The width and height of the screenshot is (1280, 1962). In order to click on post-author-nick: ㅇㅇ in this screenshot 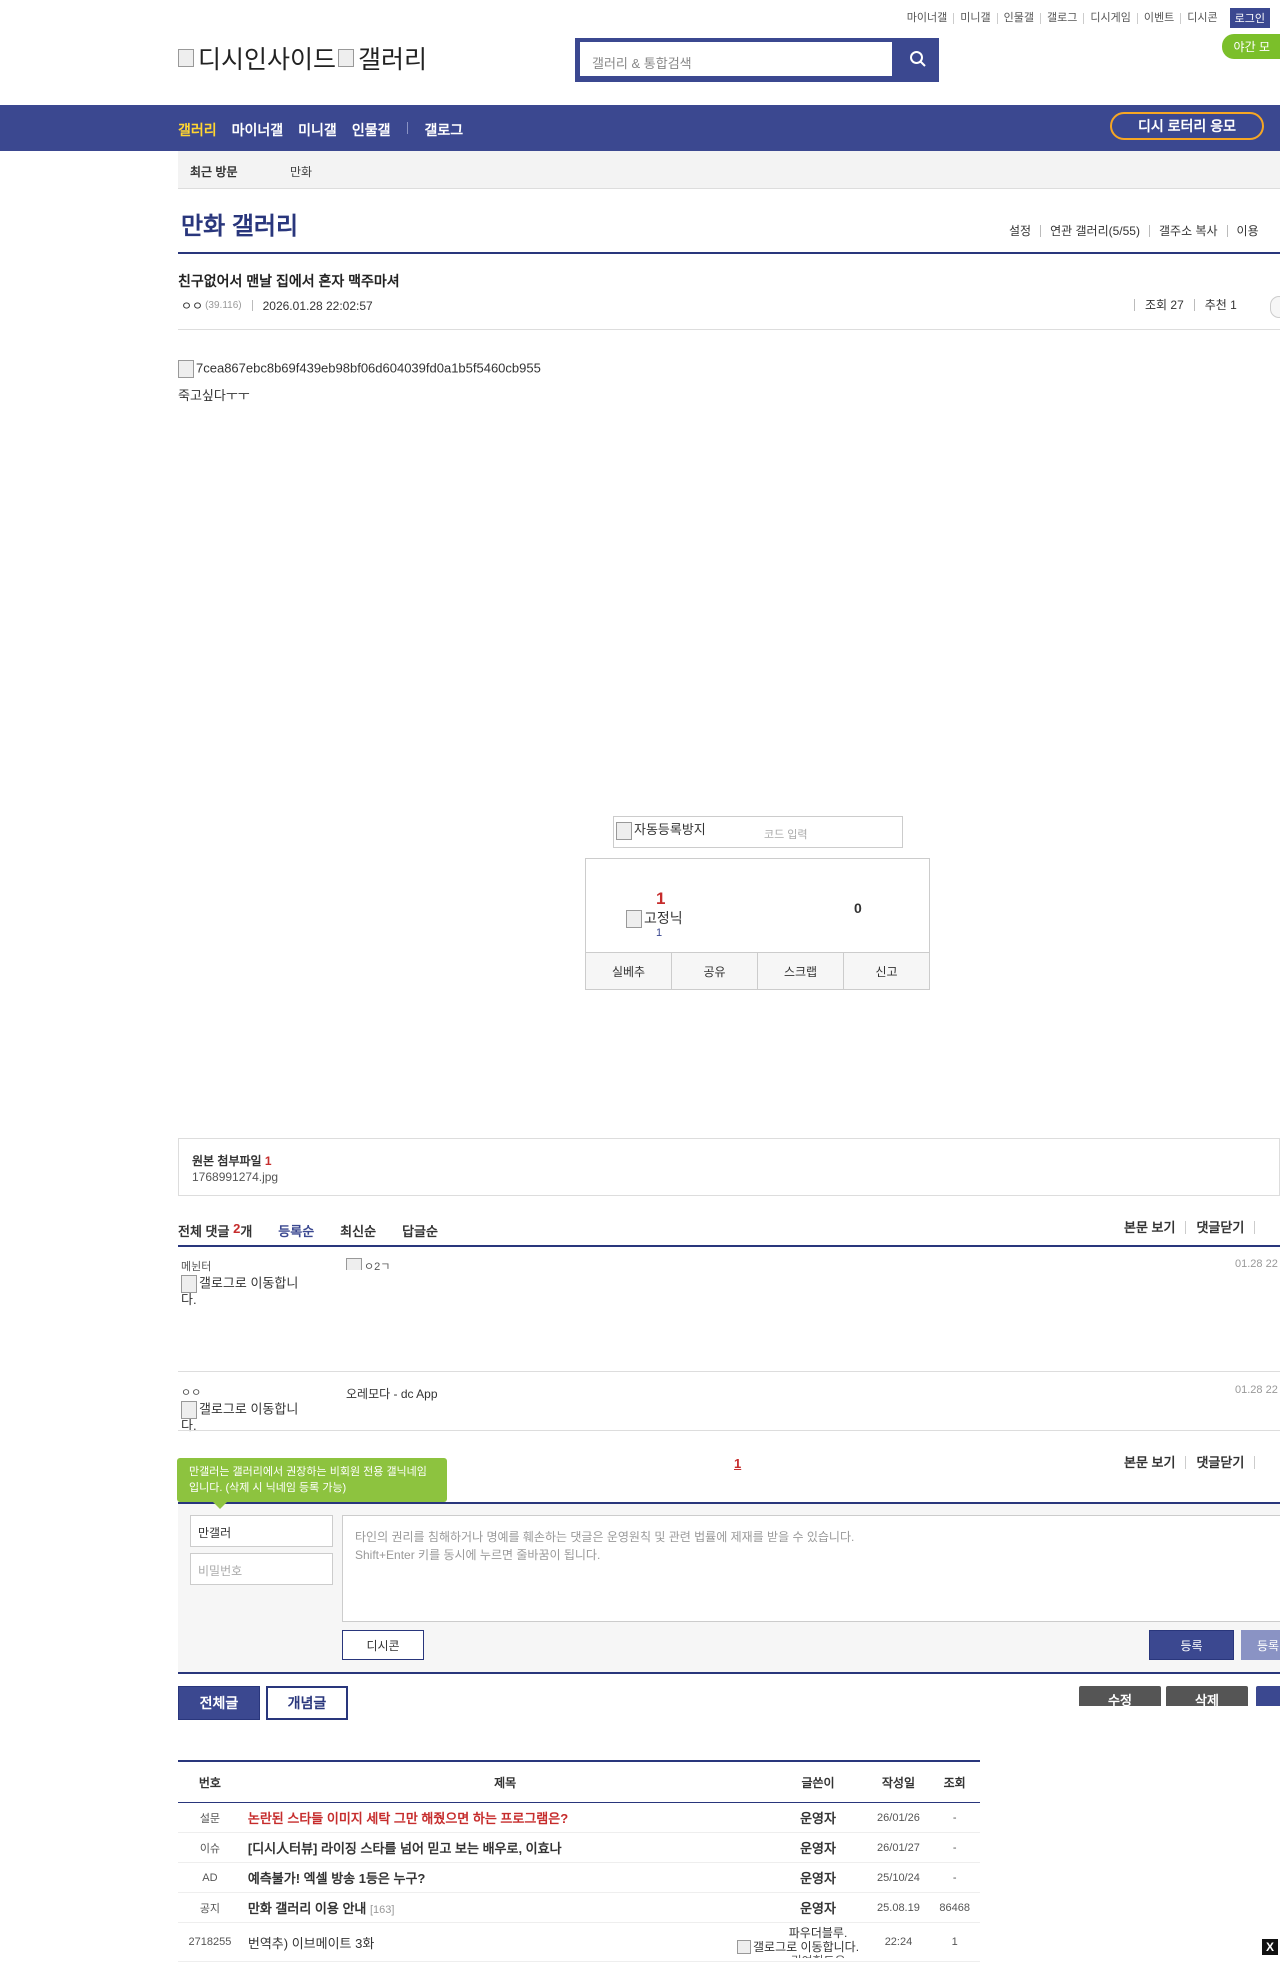, I will do `click(192, 305)`.